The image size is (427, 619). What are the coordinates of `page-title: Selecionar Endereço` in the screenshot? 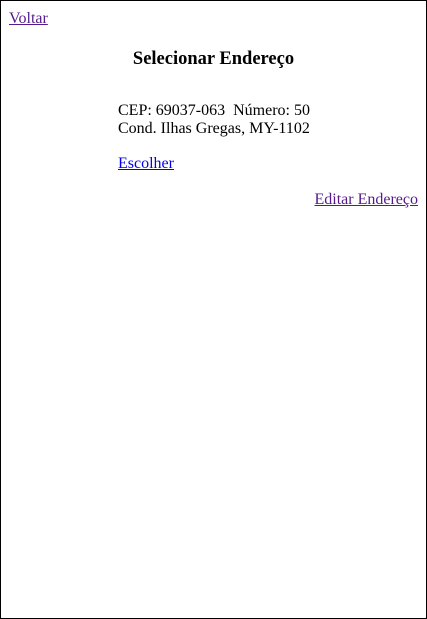 It's located at (213, 59).